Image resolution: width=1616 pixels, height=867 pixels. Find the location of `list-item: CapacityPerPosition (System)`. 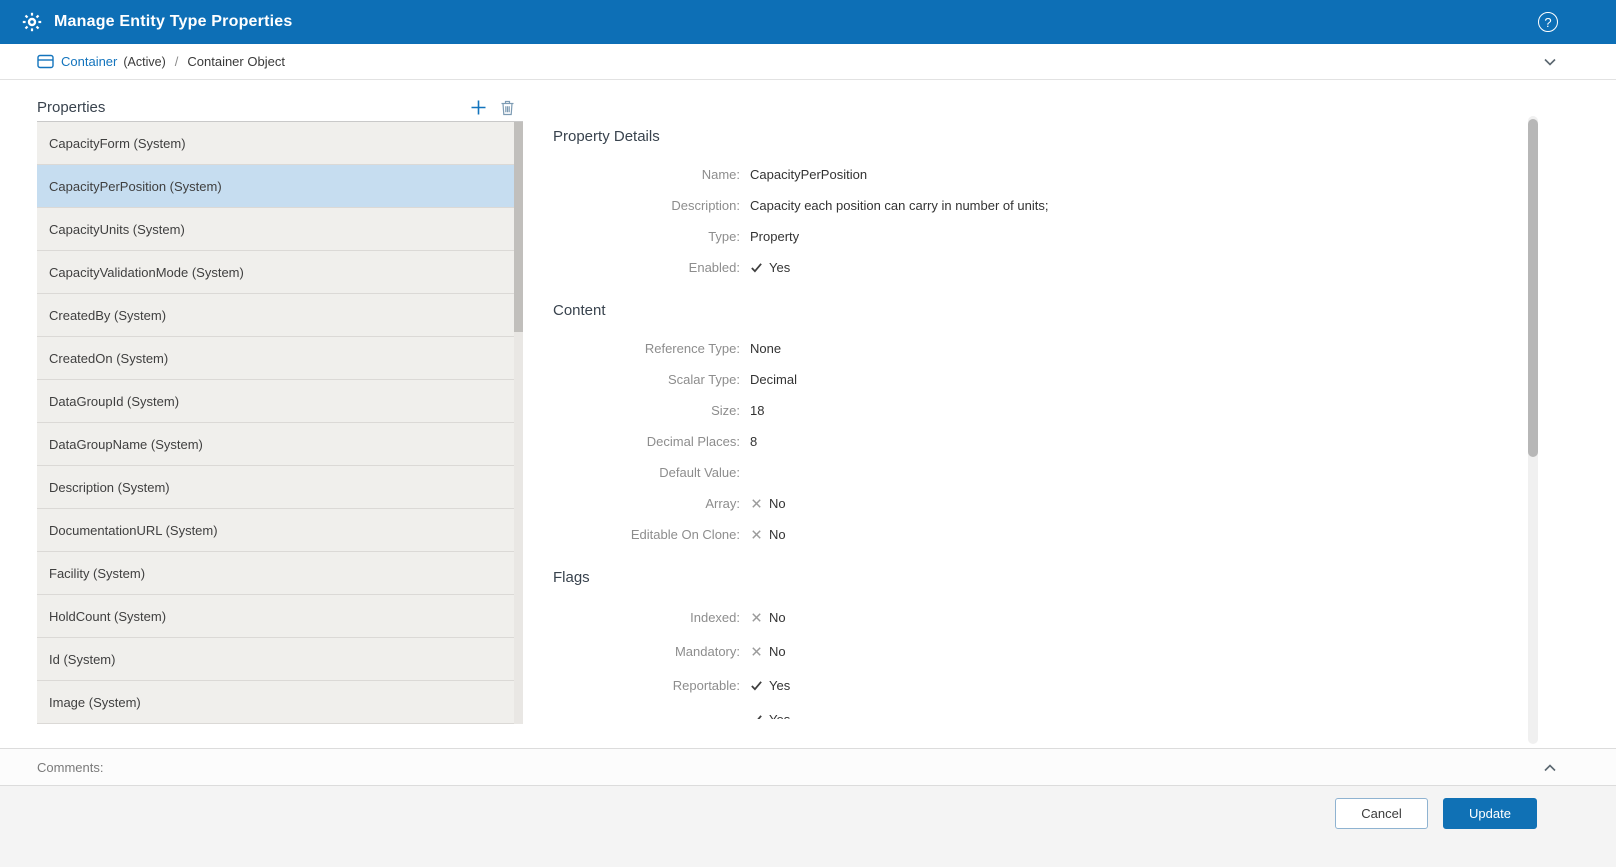

list-item: CapacityPerPosition (System) is located at coordinates (280, 186).